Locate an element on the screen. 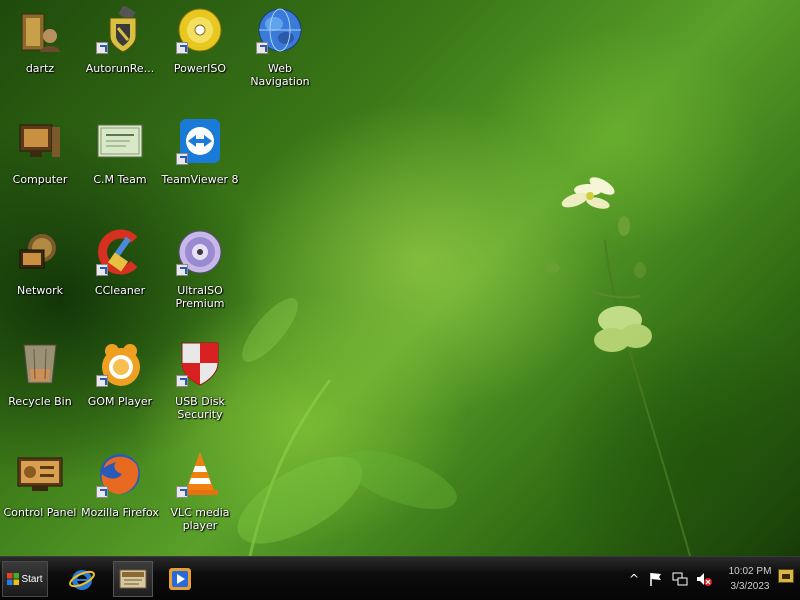 This screenshot has height=600, width=800. desktop-icon-ultraiso: UltraISO Premium is located at coordinates (200, 274).